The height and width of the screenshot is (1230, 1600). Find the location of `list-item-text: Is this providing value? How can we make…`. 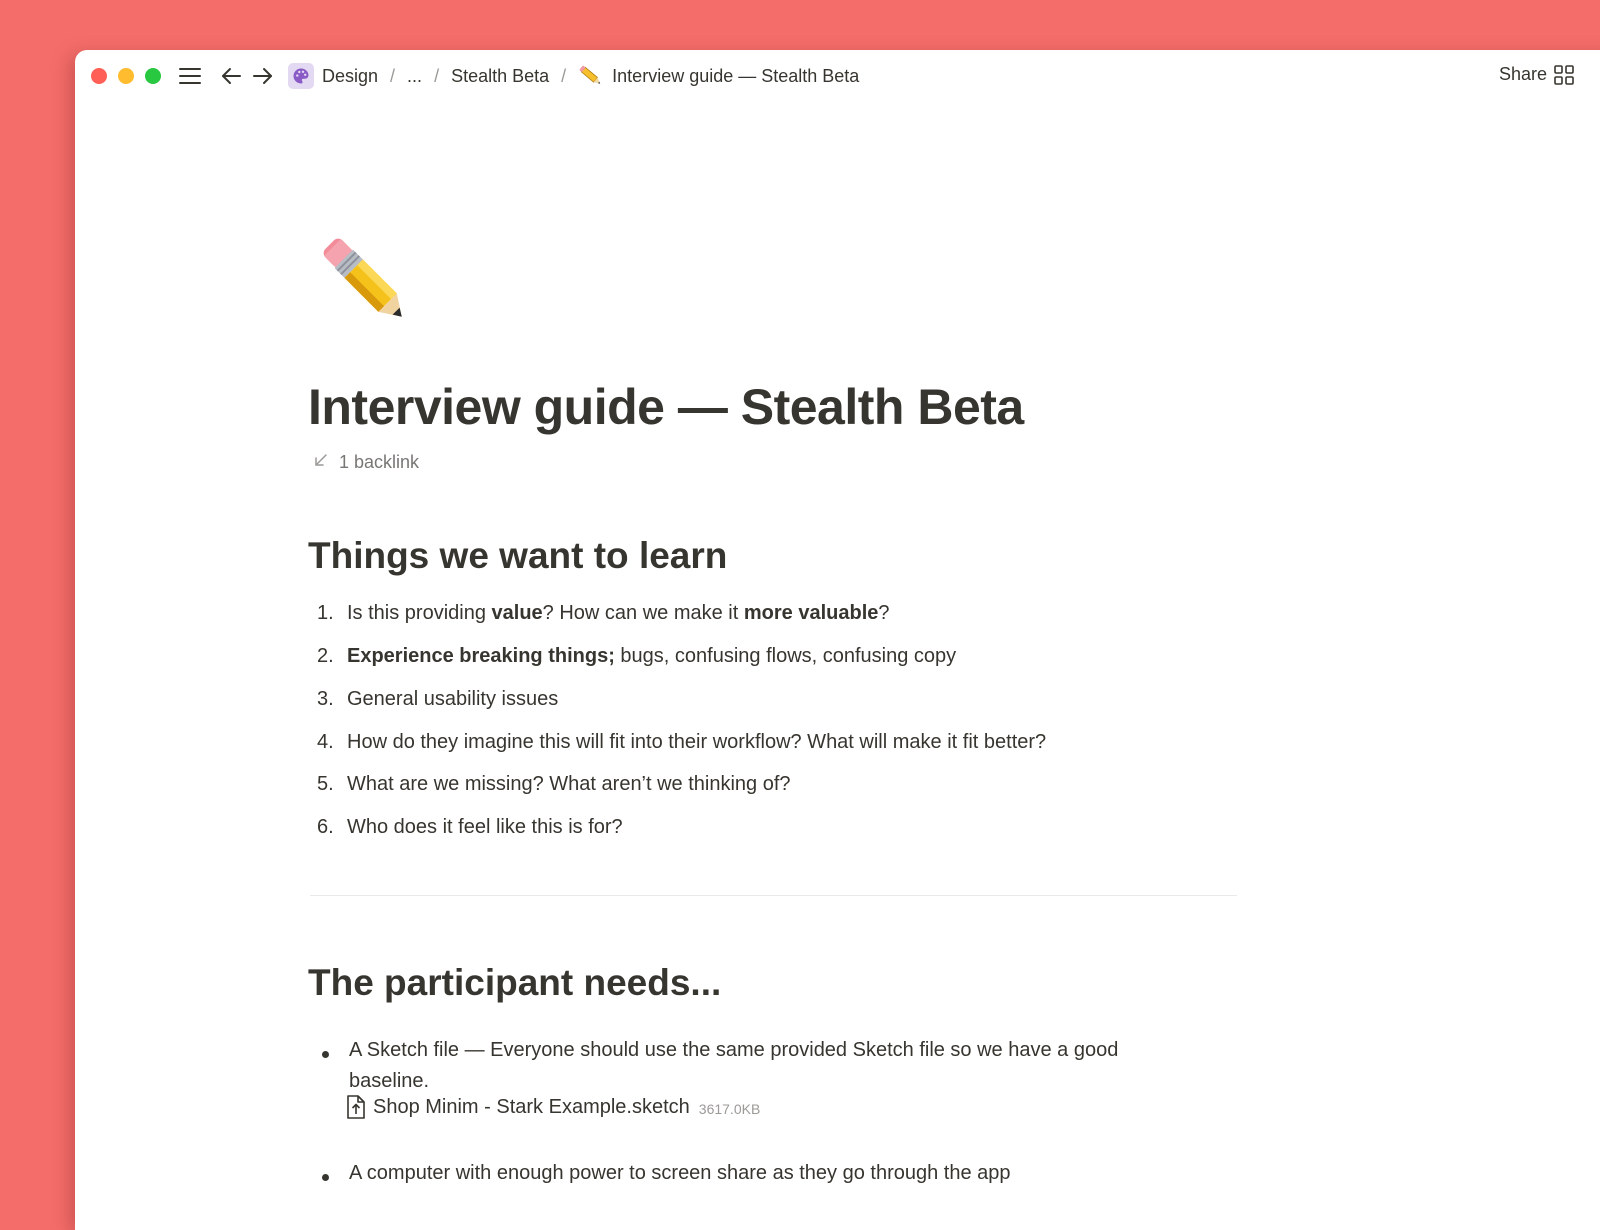

list-item-text: Is this providing value? How can we make… is located at coordinates (618, 613).